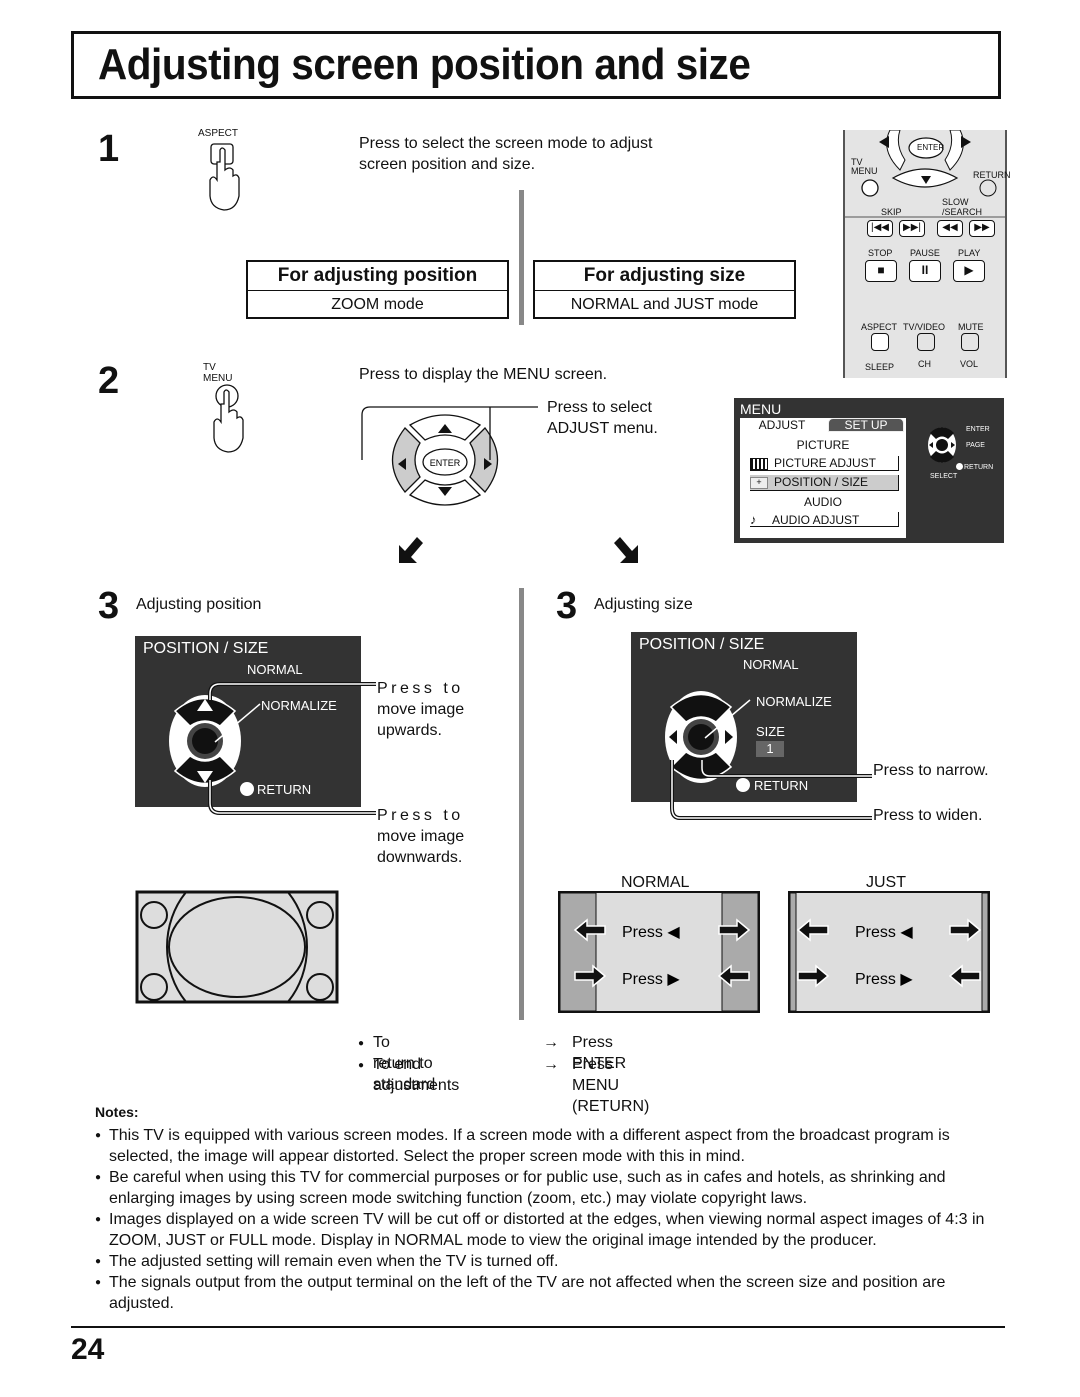 This screenshot has width=1080, height=1397. Describe the element at coordinates (651, 932) in the screenshot. I see `normal-press-left: Press ◀` at that location.